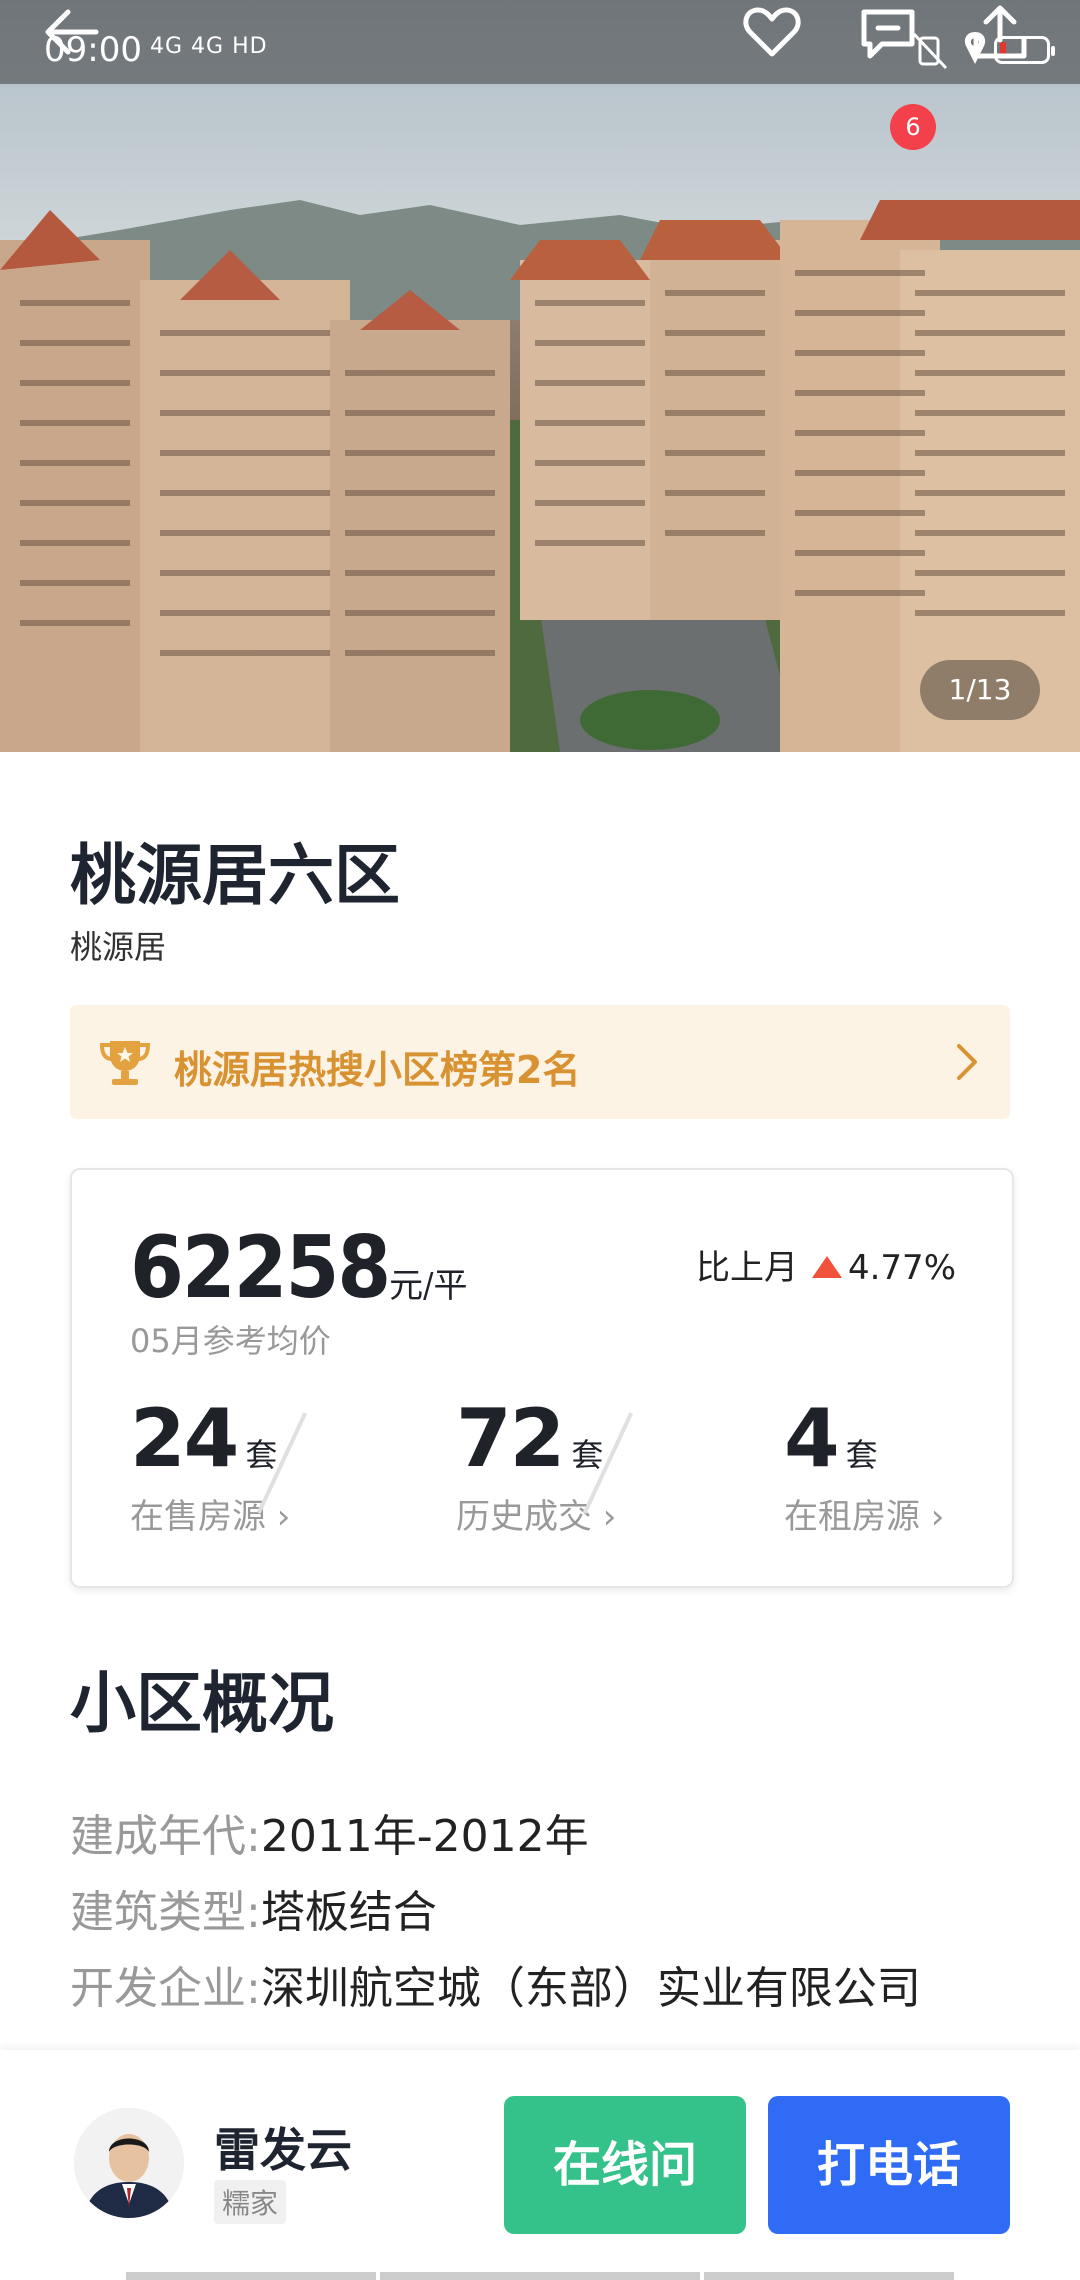 This screenshot has width=1080, height=2280. Describe the element at coordinates (590, 1988) in the screenshot. I see `info-value: 深圳航空城（东部）实业有限公司` at that location.